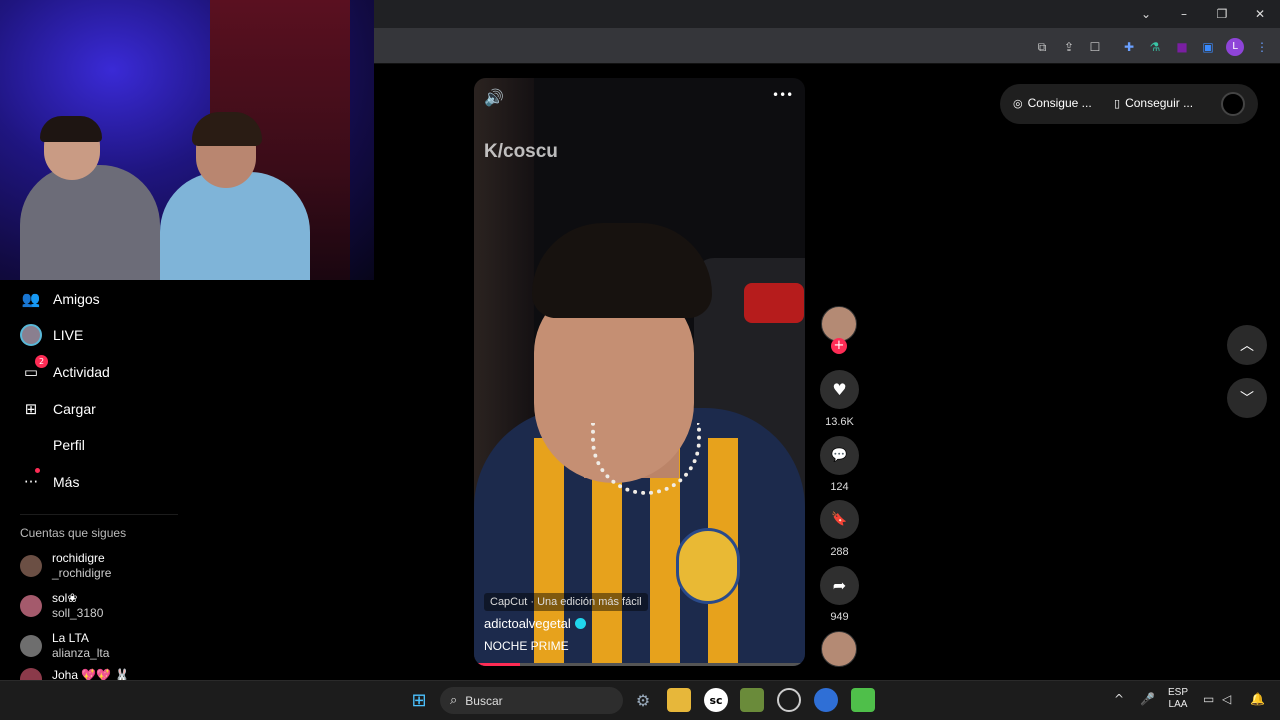 This screenshot has width=1280, height=720. Describe the element at coordinates (839, 389) in the screenshot. I see `like-button: ♥` at that location.